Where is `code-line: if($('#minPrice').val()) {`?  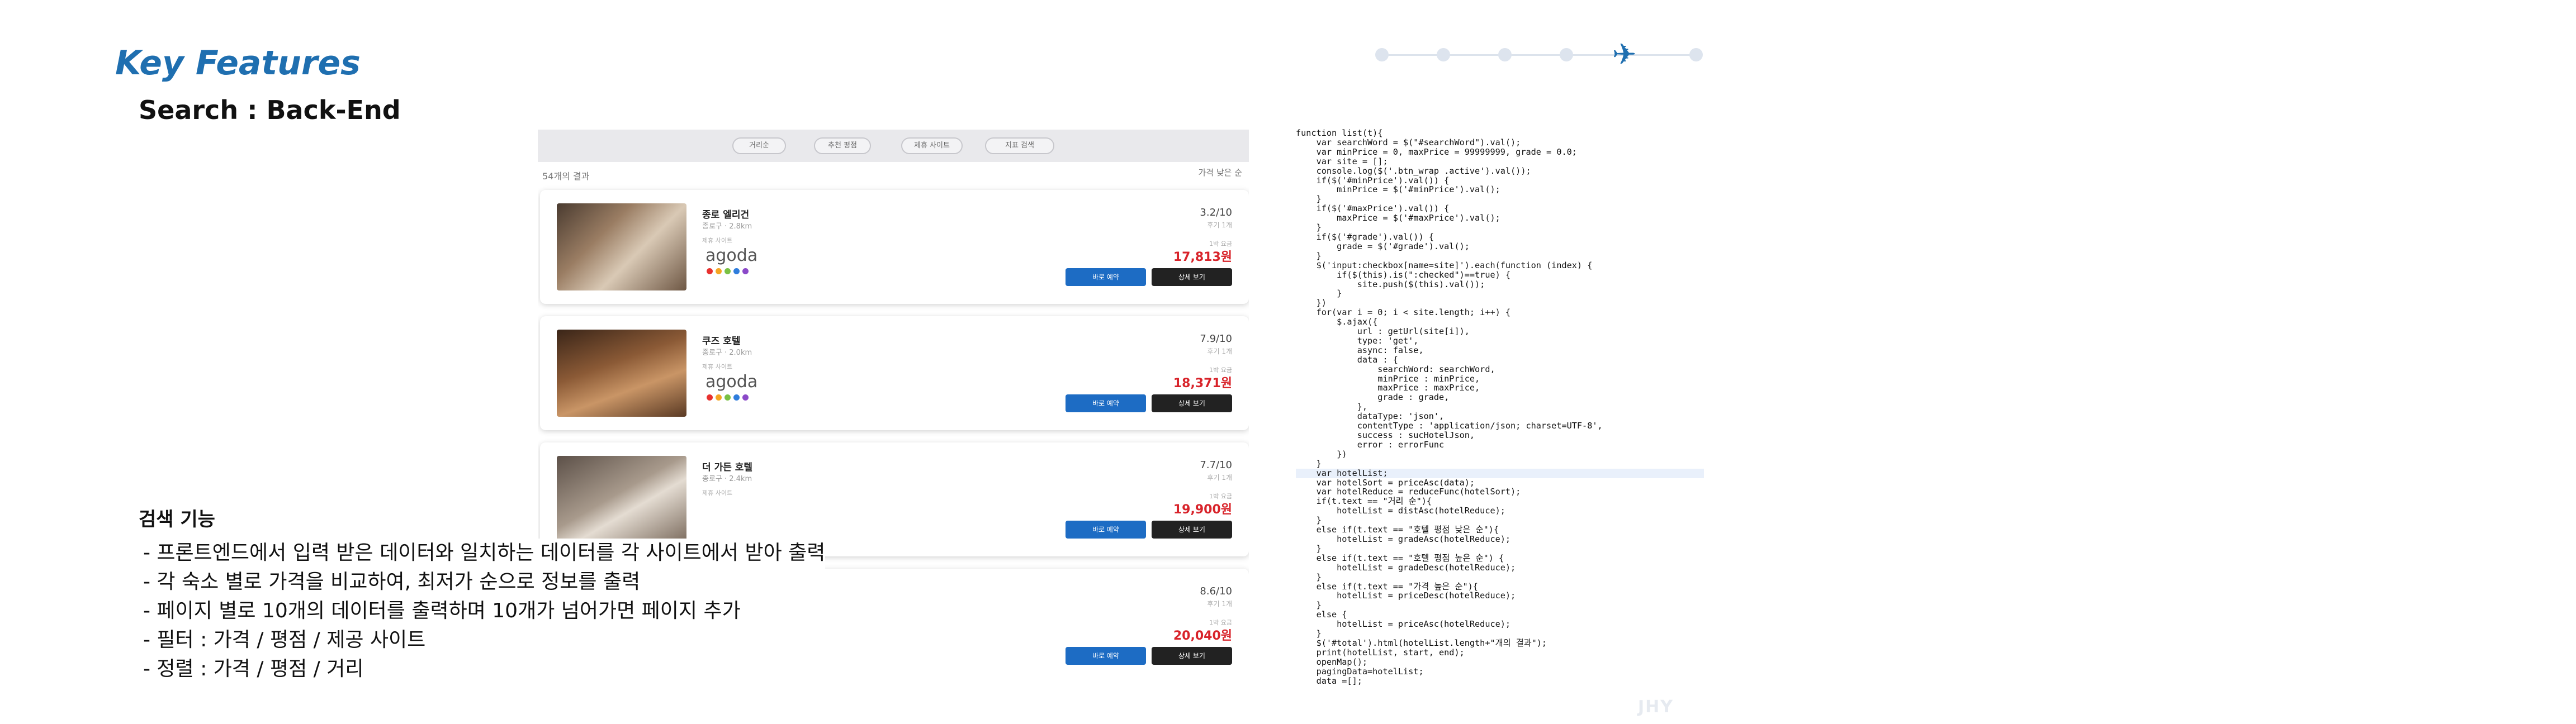 code-line: if($('#minPrice').val()) { is located at coordinates (1373, 180).